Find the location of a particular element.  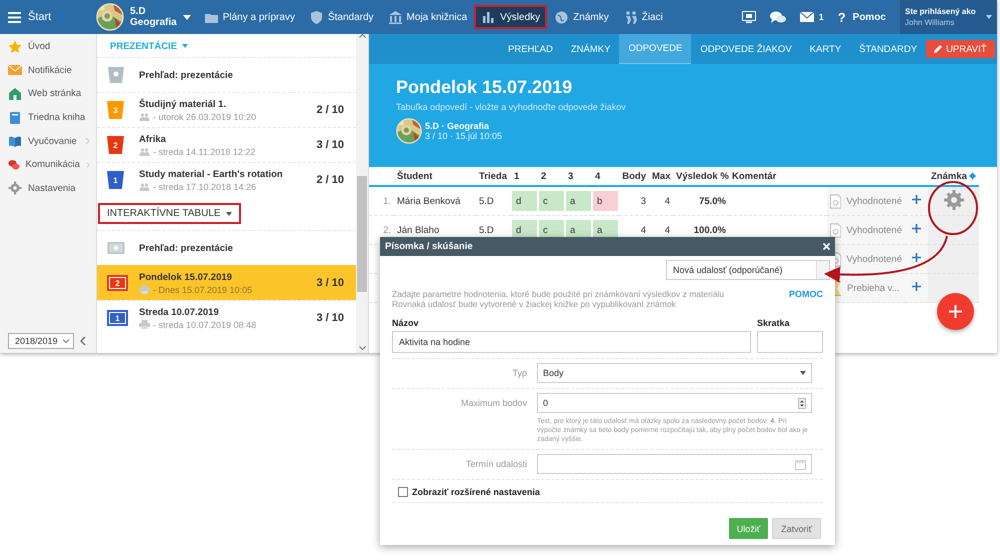

sidebar-item: Nastavenia is located at coordinates (48, 188).